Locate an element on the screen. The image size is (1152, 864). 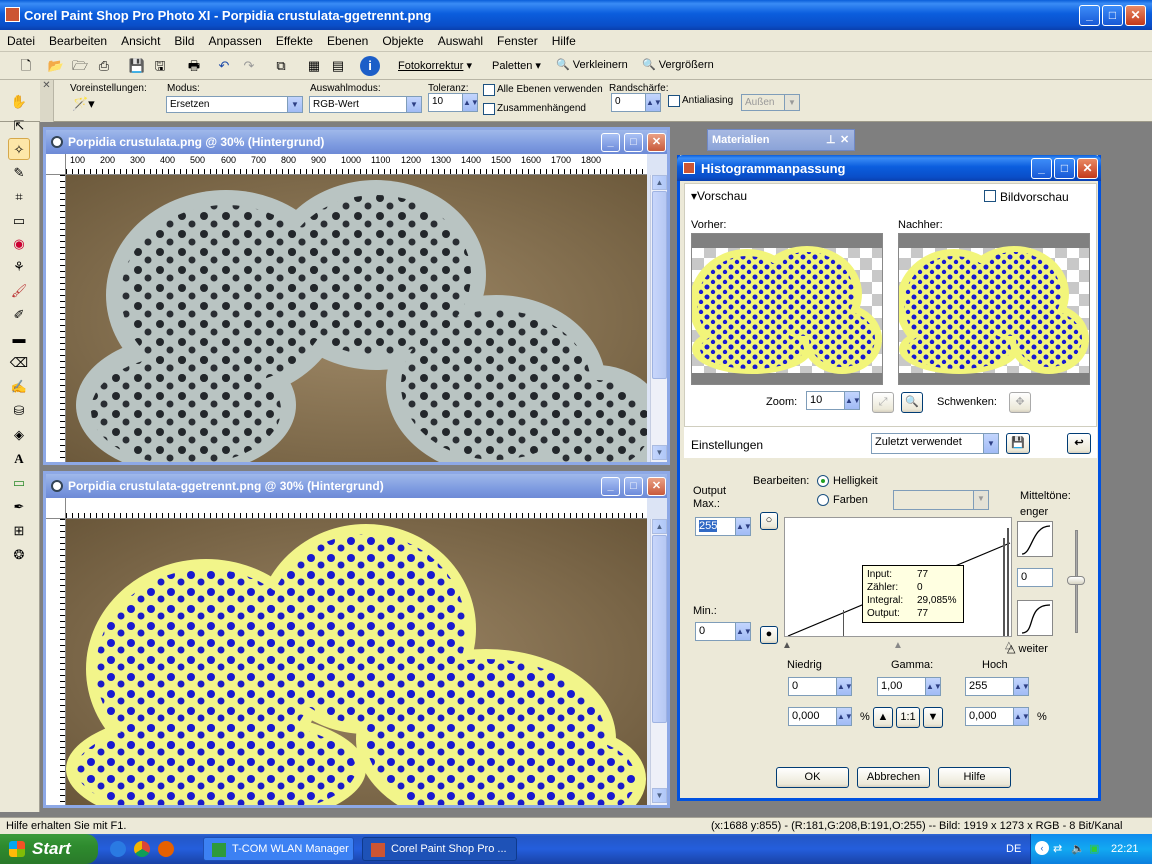
modus-select: Ersetzen ▼ is located at coordinates (234, 104).